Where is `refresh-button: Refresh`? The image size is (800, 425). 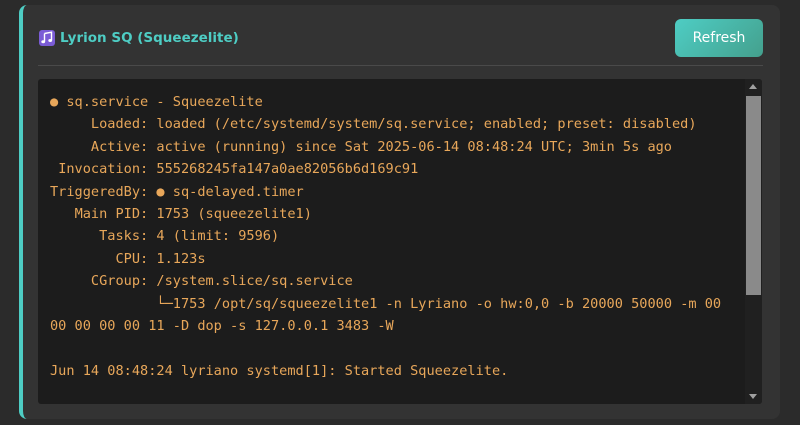 refresh-button: Refresh is located at coordinates (719, 38).